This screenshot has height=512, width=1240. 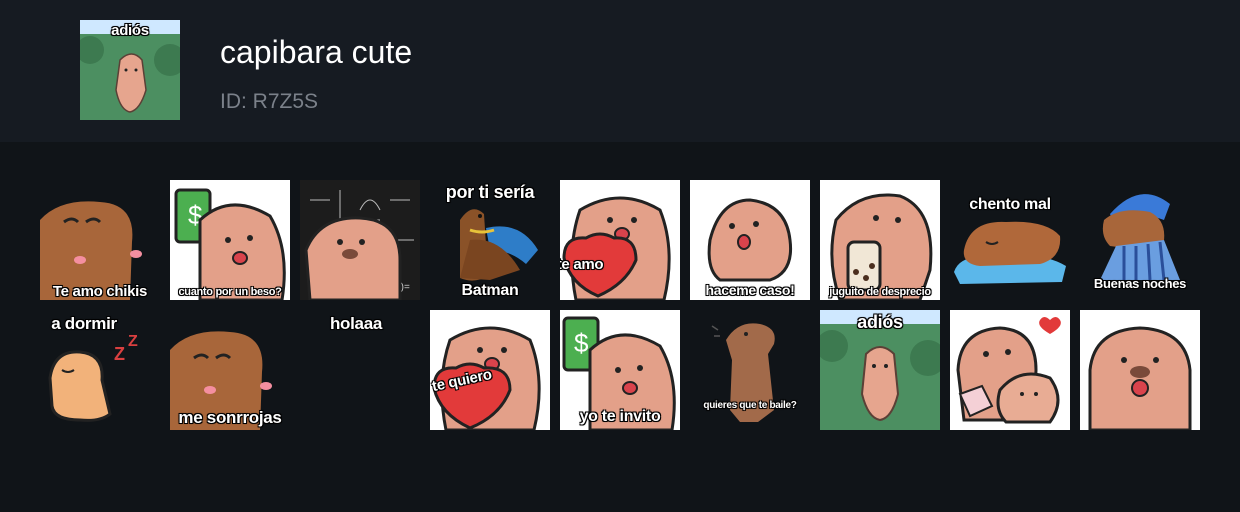 What do you see at coordinates (620, 370) in the screenshot?
I see `sticker-yo-te-invito: $ yo te invito` at bounding box center [620, 370].